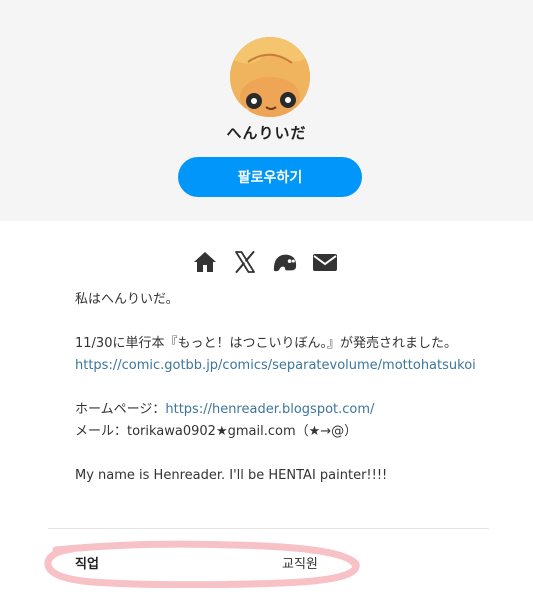  Describe the element at coordinates (270, 177) in the screenshot. I see `follow-button: 팔로우하기` at that location.